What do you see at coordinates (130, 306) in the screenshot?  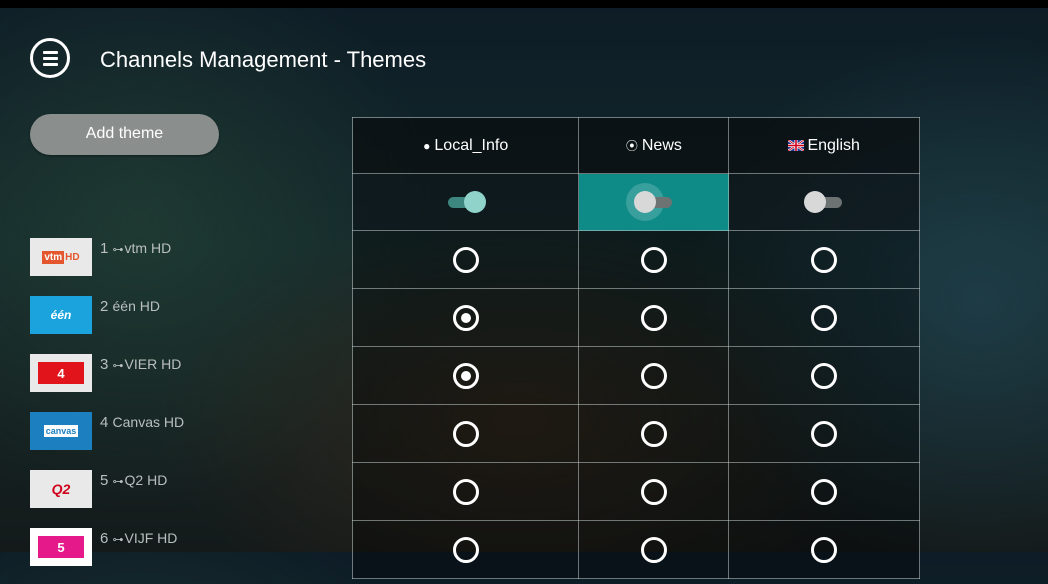 I see `channel-label: 2 één HD` at bounding box center [130, 306].